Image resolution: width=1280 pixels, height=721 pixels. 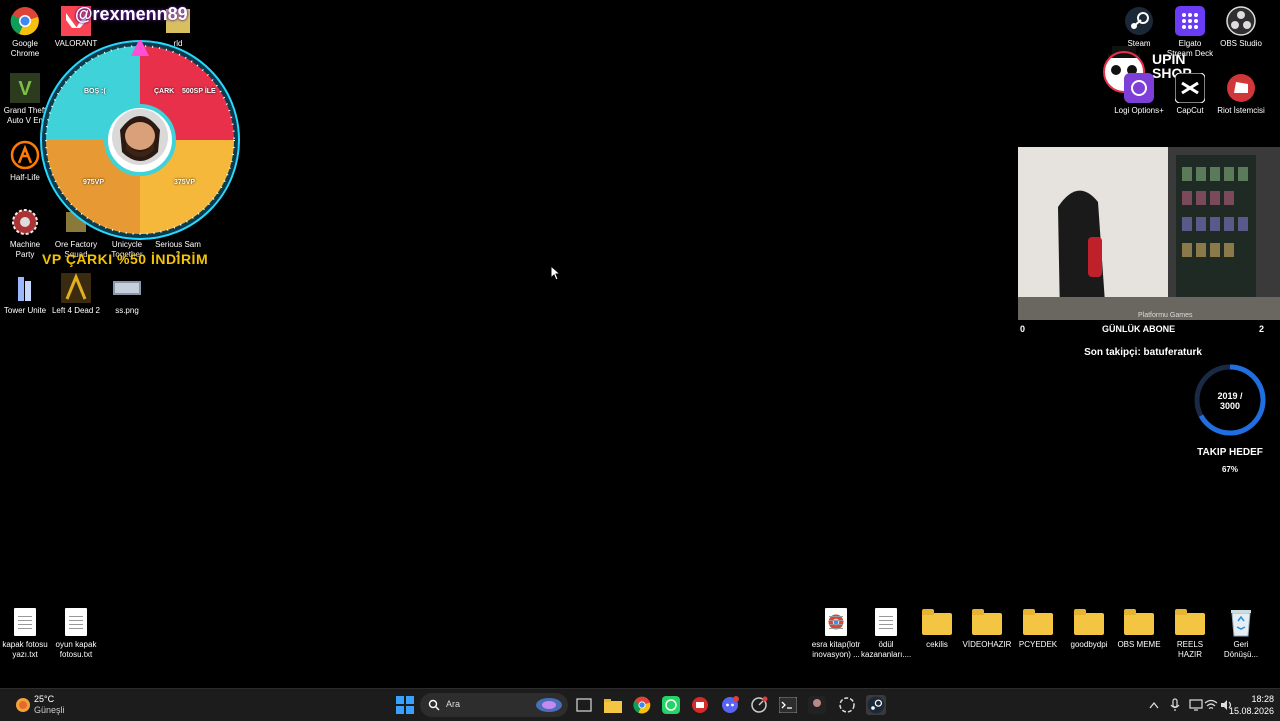 I want to click on tray-microphone, so click(x=1175, y=705).